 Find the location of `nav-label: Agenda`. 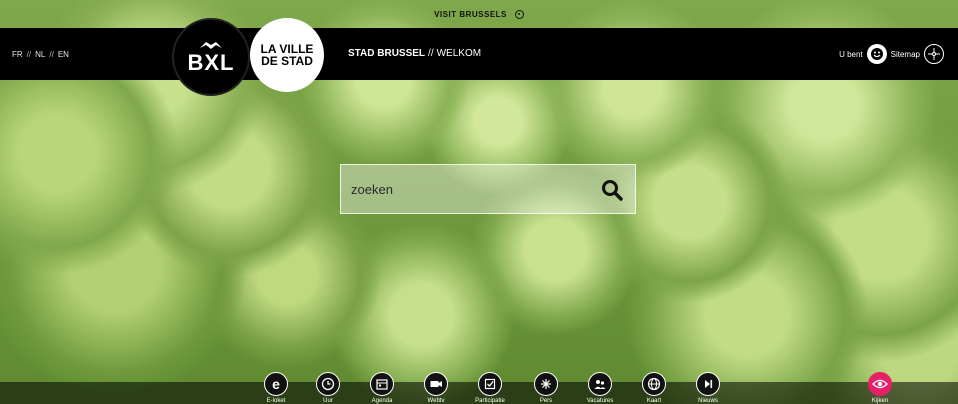

nav-label: Agenda is located at coordinates (382, 401).